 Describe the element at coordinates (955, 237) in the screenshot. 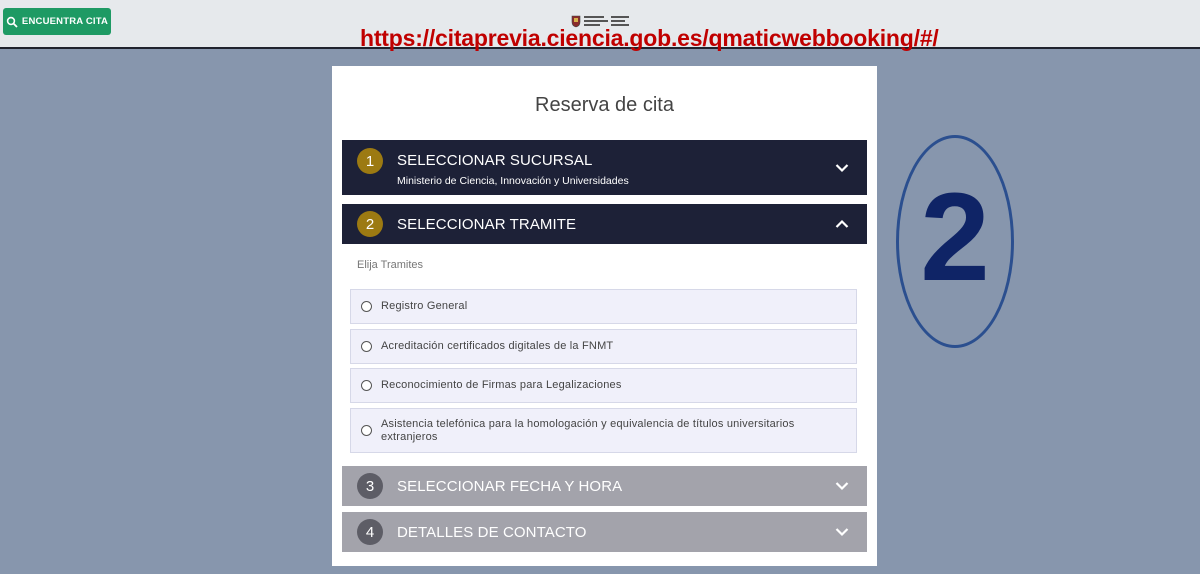

I see `step-marker-number: 2` at that location.